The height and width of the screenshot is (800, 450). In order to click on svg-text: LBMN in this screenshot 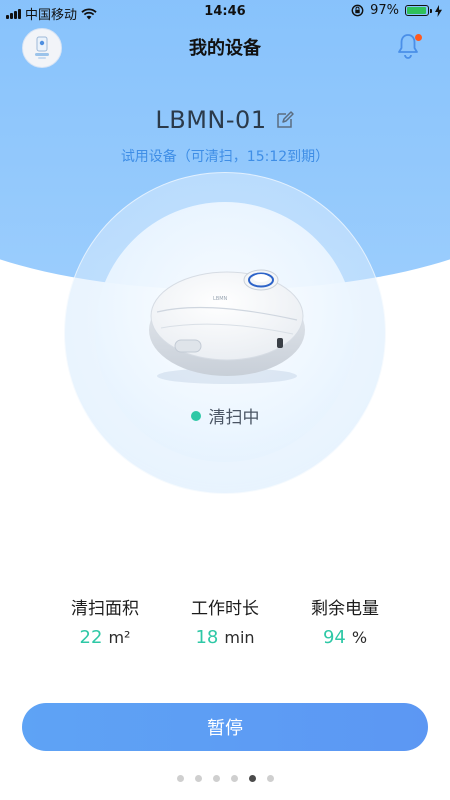, I will do `click(220, 299)`.